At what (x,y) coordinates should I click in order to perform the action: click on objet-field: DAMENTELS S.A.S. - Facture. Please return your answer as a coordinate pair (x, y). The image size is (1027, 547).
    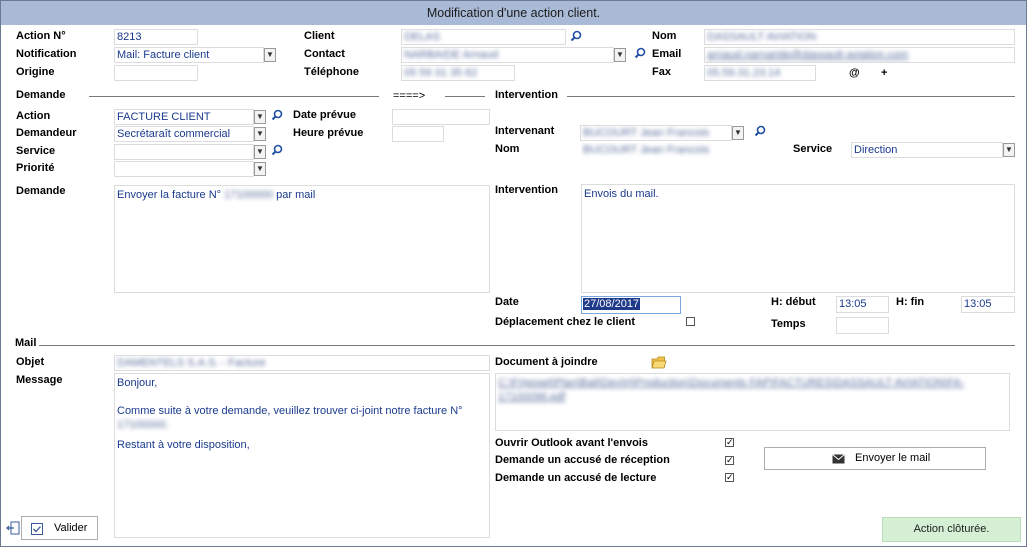
    Looking at the image, I should click on (302, 363).